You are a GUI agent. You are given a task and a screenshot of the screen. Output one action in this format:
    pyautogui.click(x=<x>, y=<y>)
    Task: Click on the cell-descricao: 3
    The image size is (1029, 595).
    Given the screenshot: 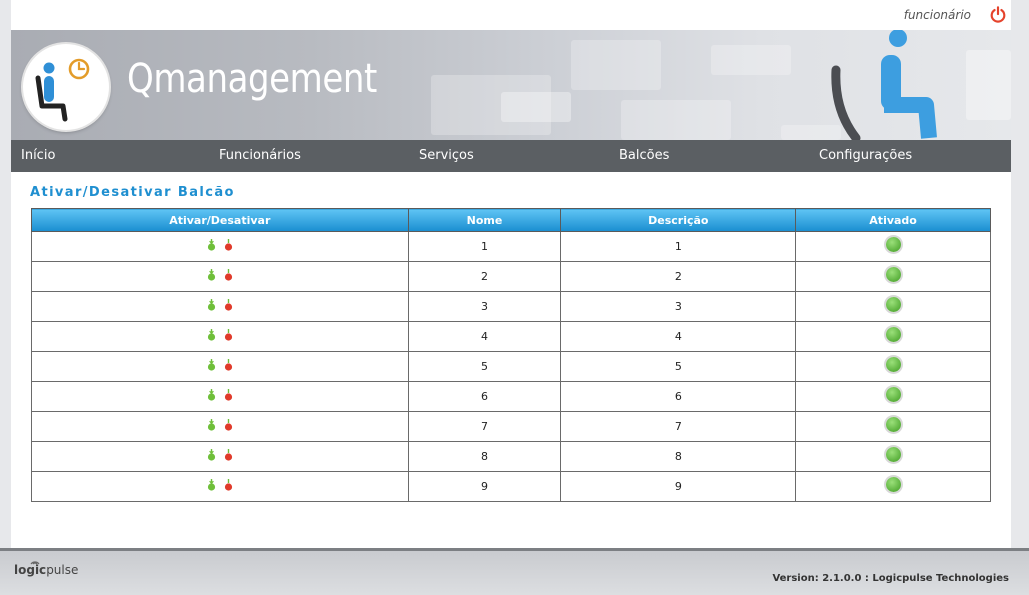 What is the action you would take?
    pyautogui.click(x=678, y=306)
    